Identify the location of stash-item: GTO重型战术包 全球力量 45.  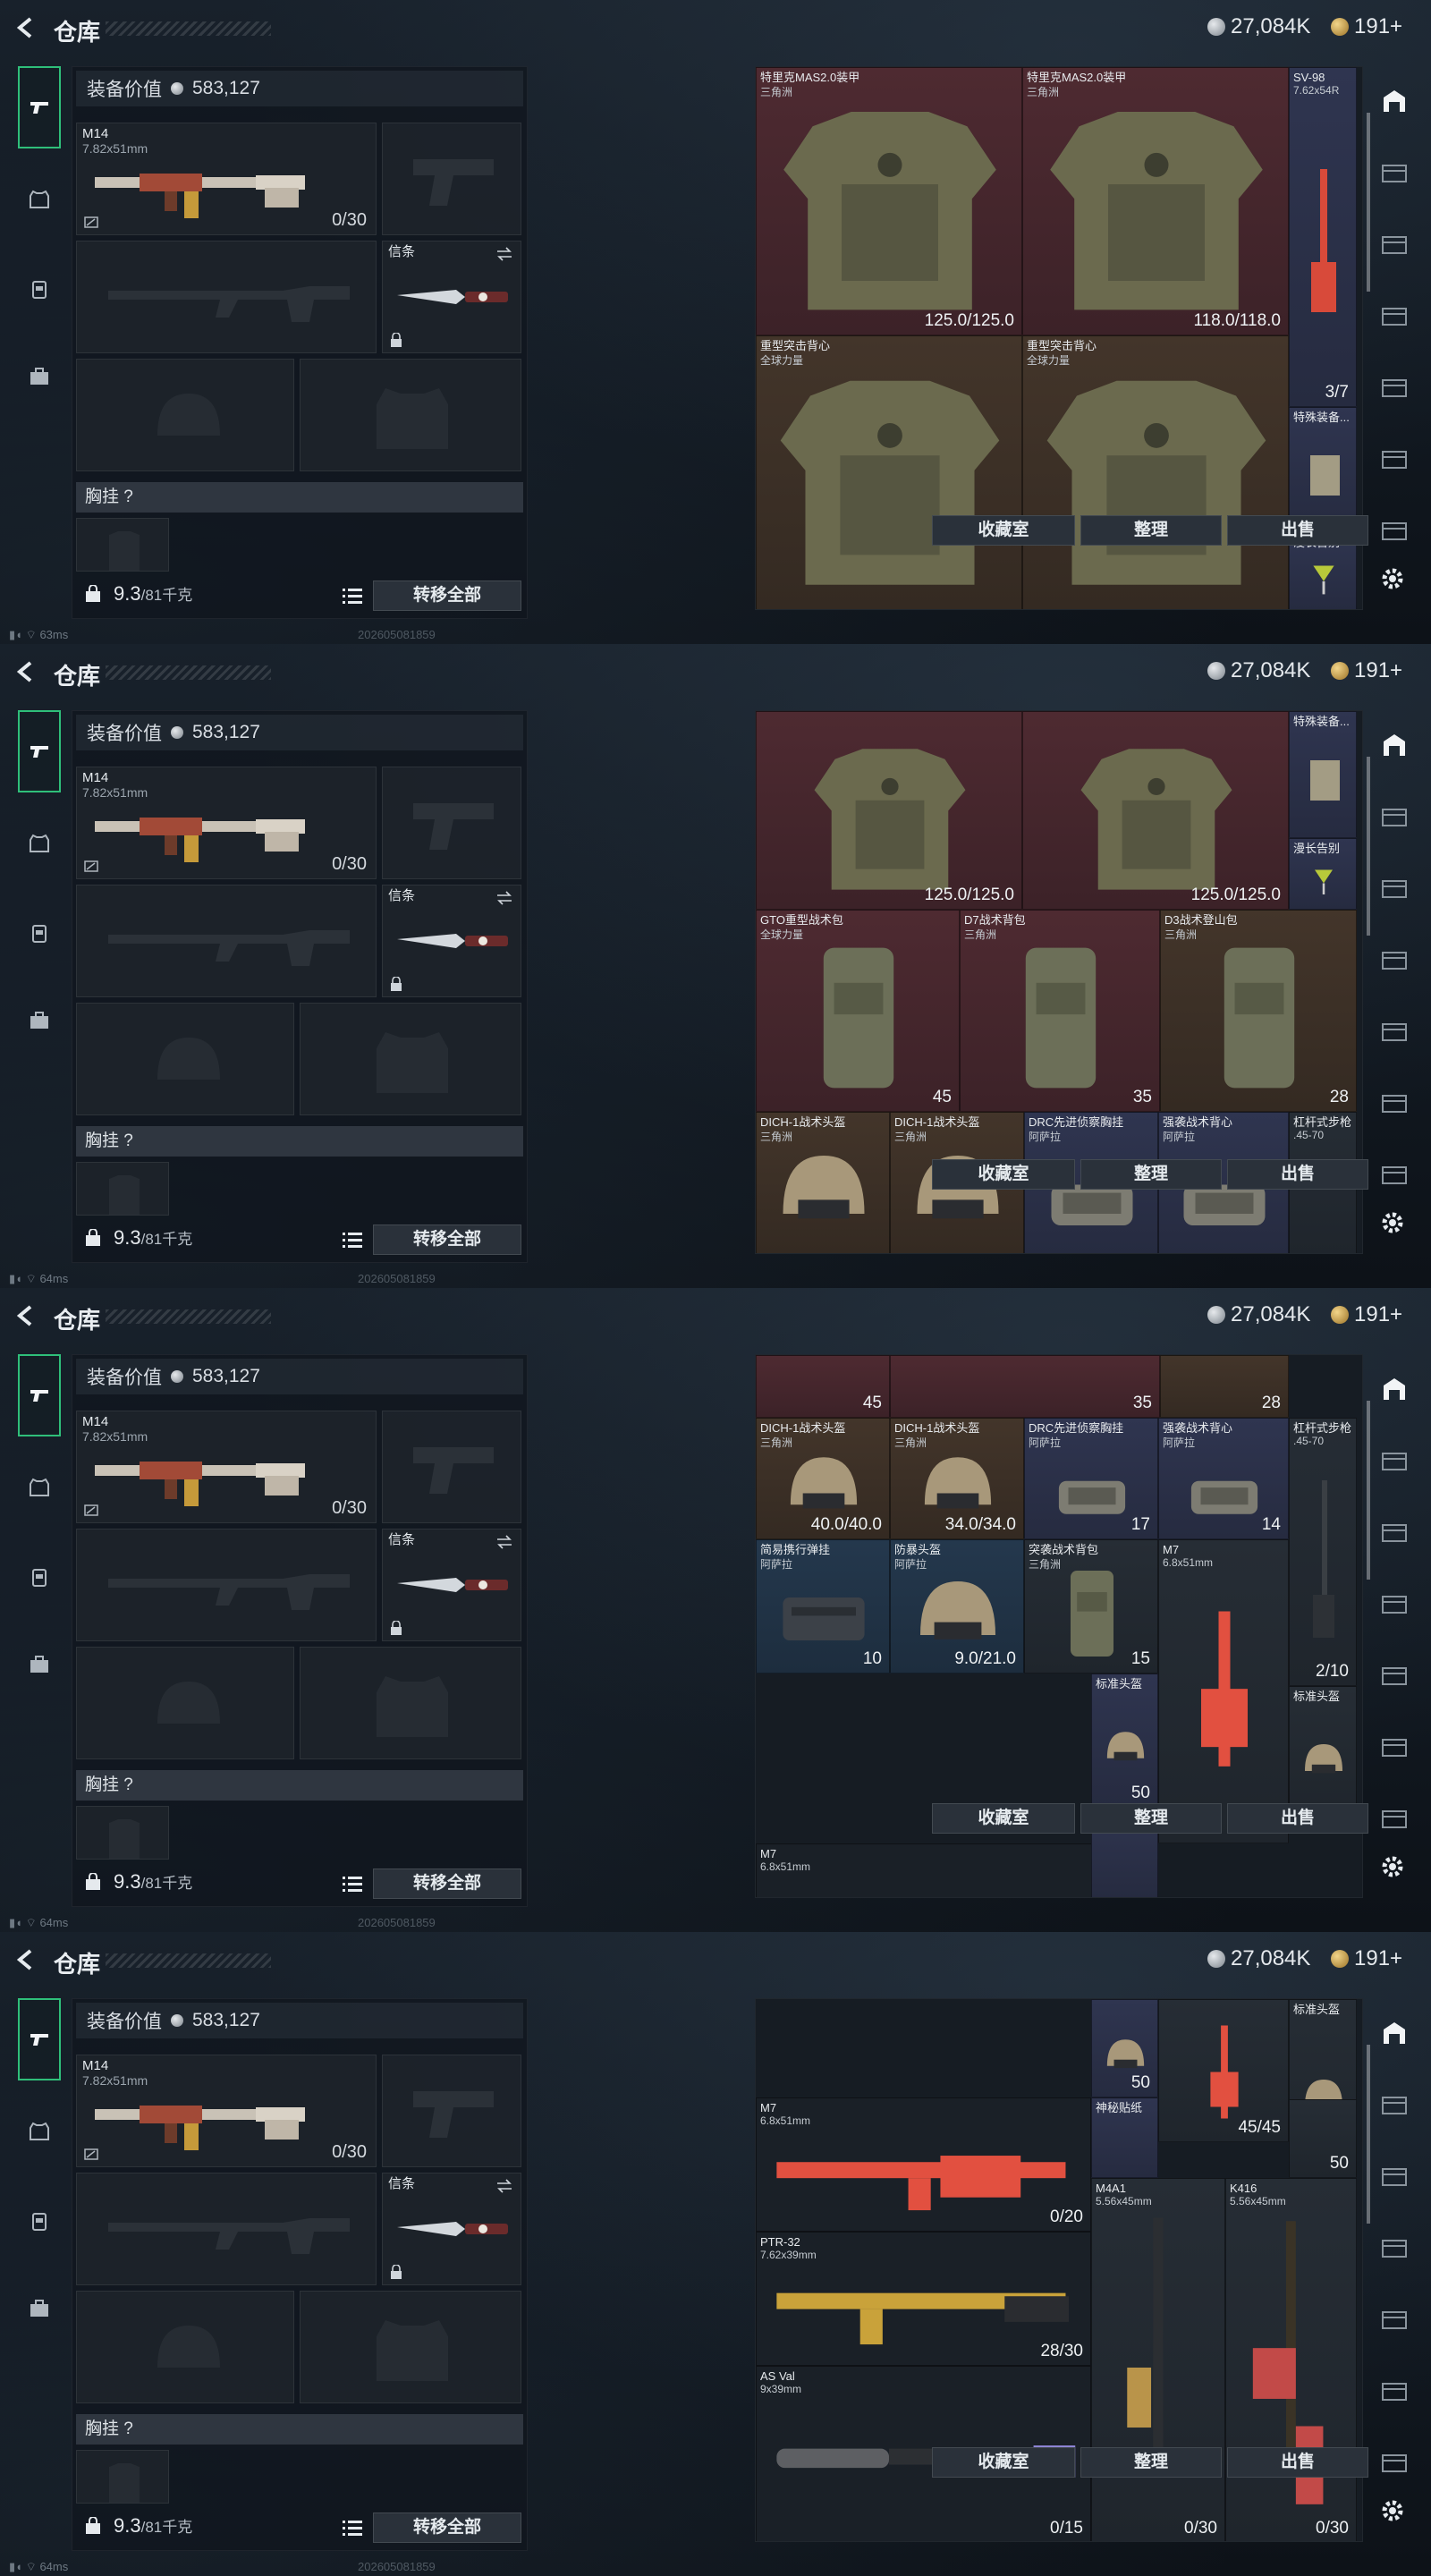
(858, 1011).